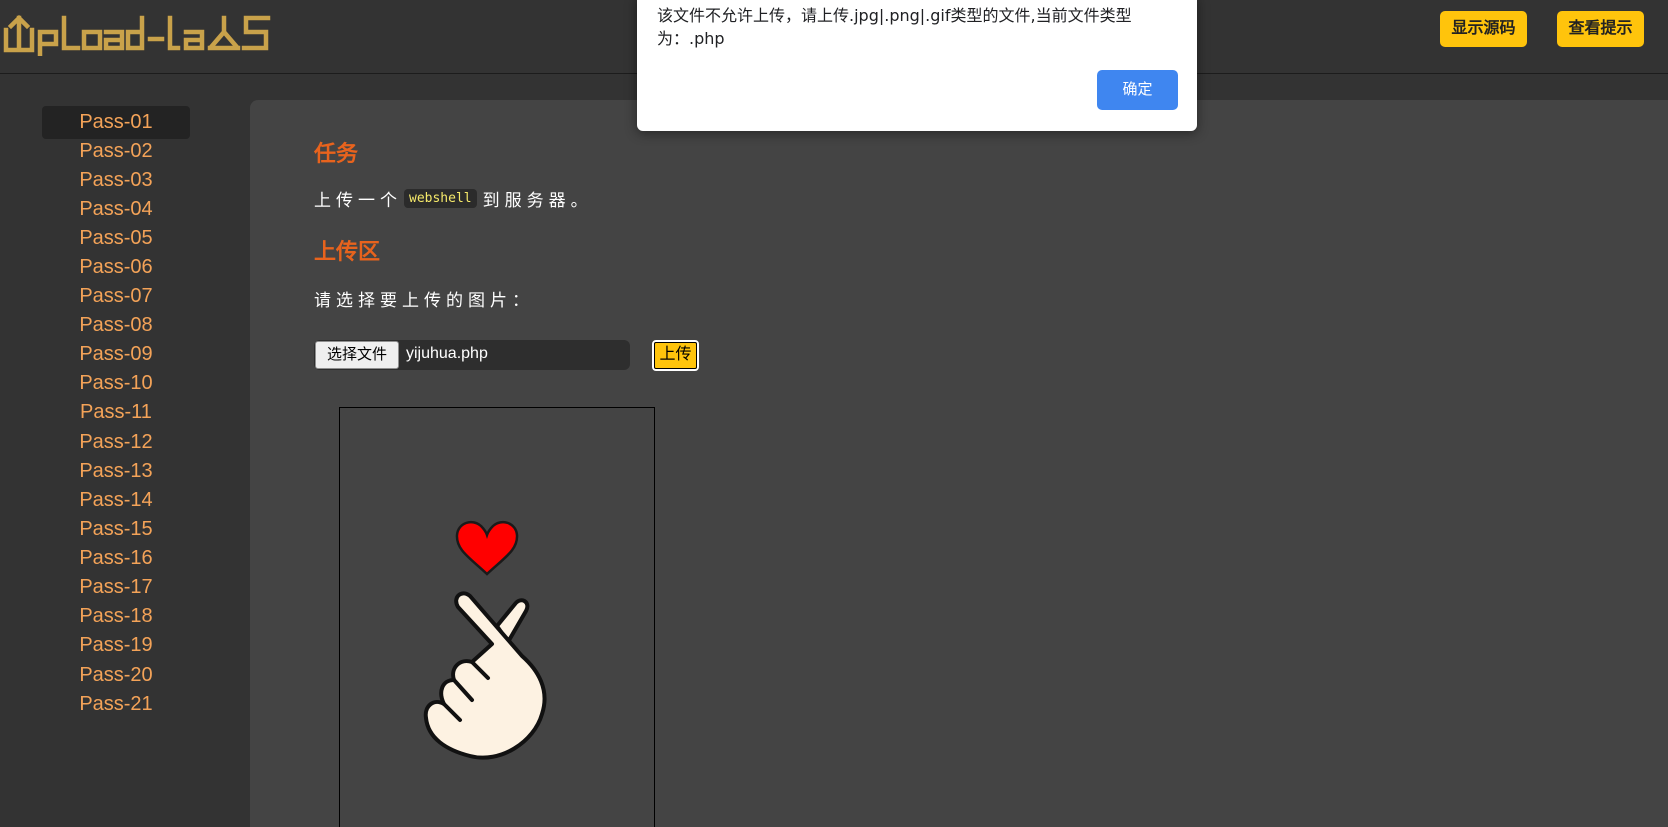  Describe the element at coordinates (1600, 29) in the screenshot. I see `view-hint-button: 查看提示` at that location.